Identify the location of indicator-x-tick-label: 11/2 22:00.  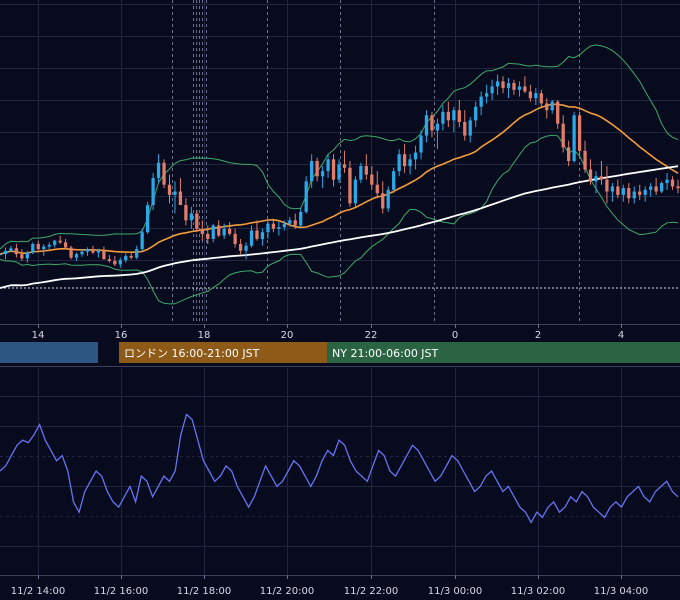
(371, 591).